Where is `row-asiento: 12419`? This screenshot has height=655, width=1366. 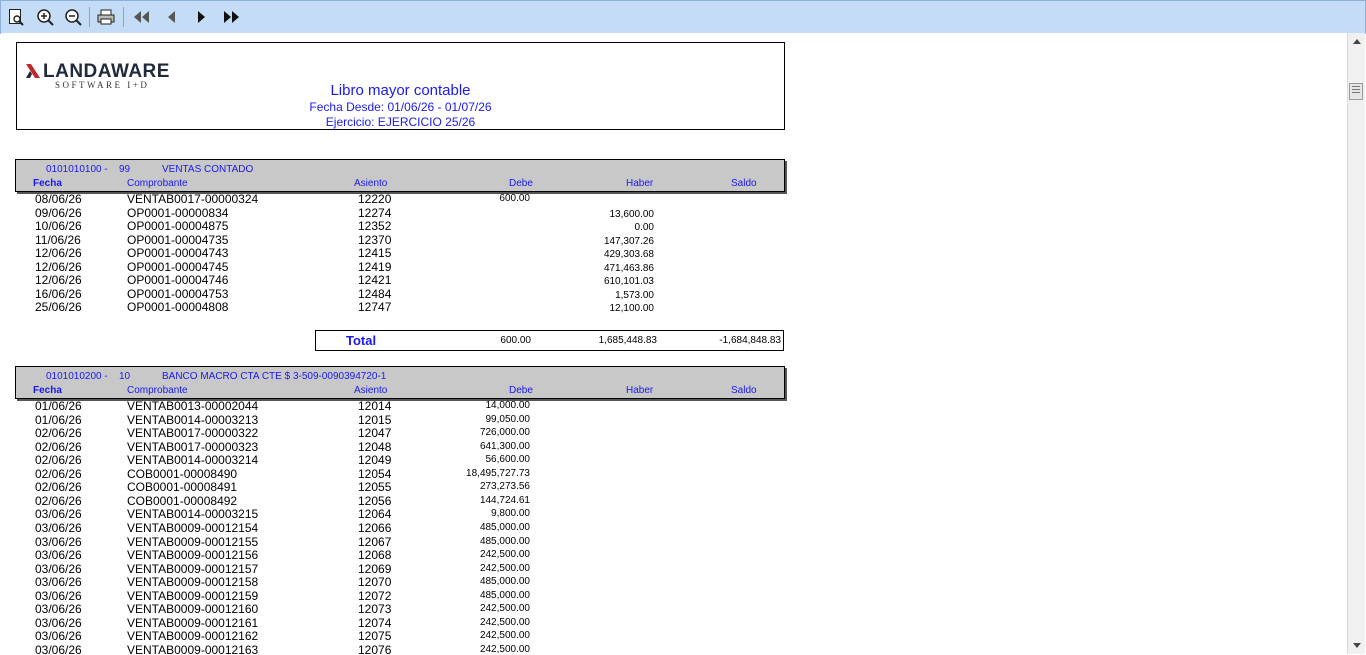
row-asiento: 12419 is located at coordinates (375, 266).